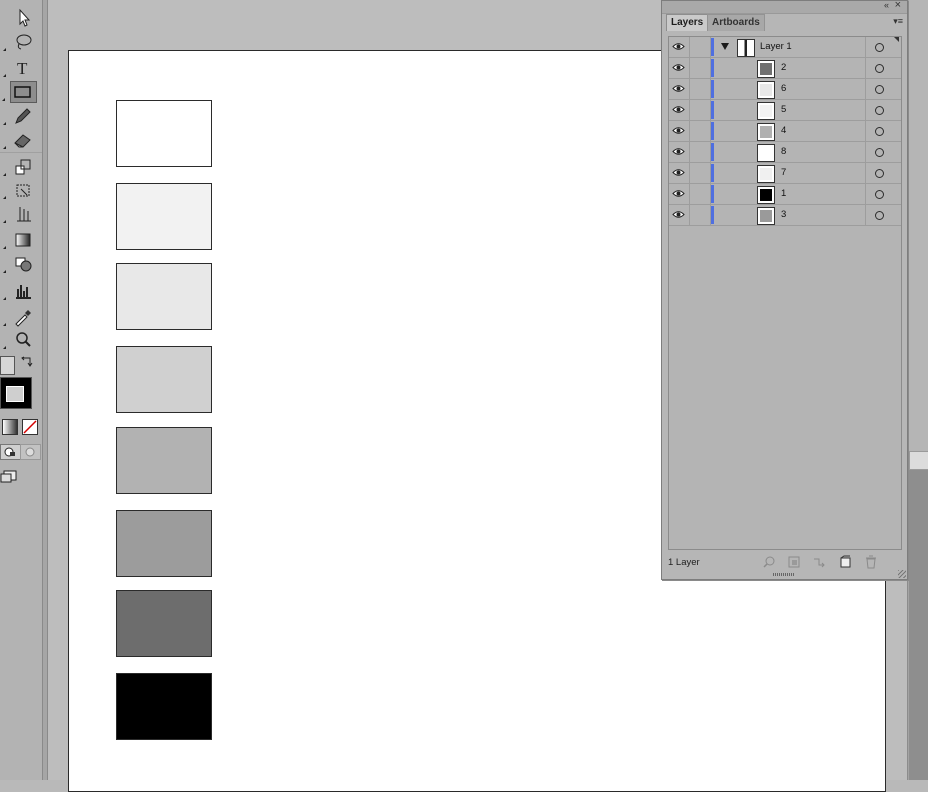 The image size is (928, 792). What do you see at coordinates (776, 46) in the screenshot?
I see `layer-name: Layer 1` at bounding box center [776, 46].